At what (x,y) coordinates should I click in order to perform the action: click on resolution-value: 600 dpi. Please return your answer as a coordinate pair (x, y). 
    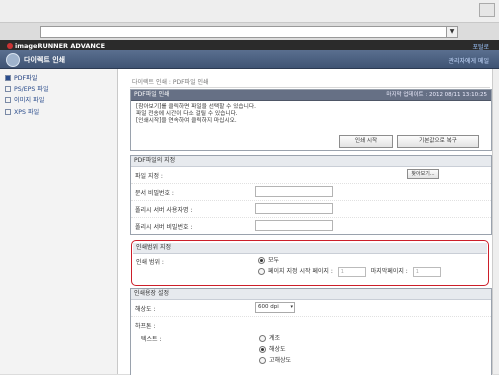
    Looking at the image, I should click on (268, 307).